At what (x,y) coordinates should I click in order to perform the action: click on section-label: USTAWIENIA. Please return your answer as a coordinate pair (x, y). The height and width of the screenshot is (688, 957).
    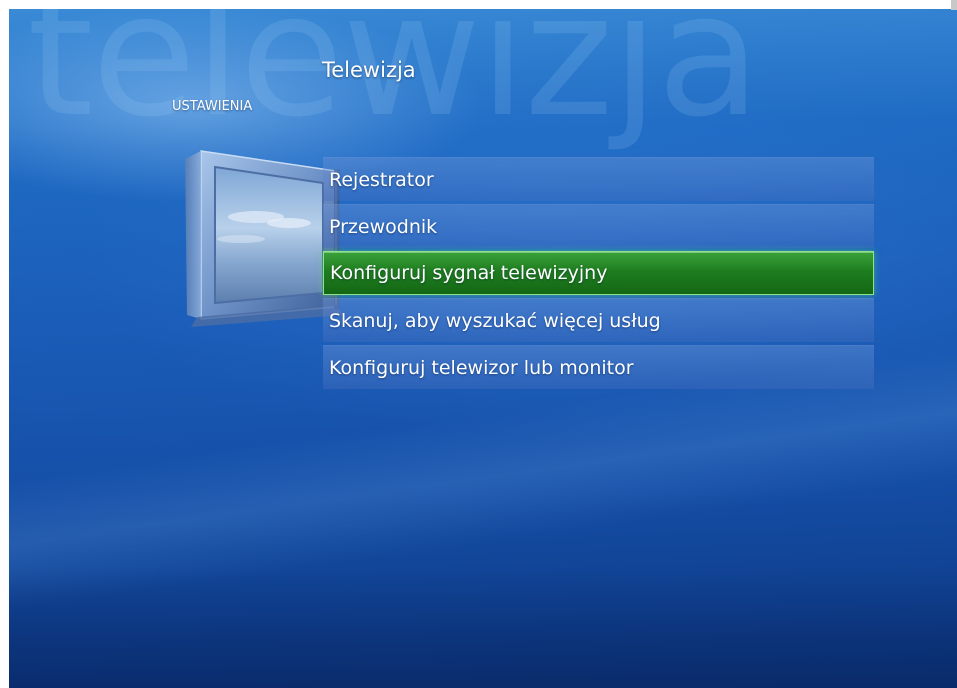
    Looking at the image, I should click on (212, 106).